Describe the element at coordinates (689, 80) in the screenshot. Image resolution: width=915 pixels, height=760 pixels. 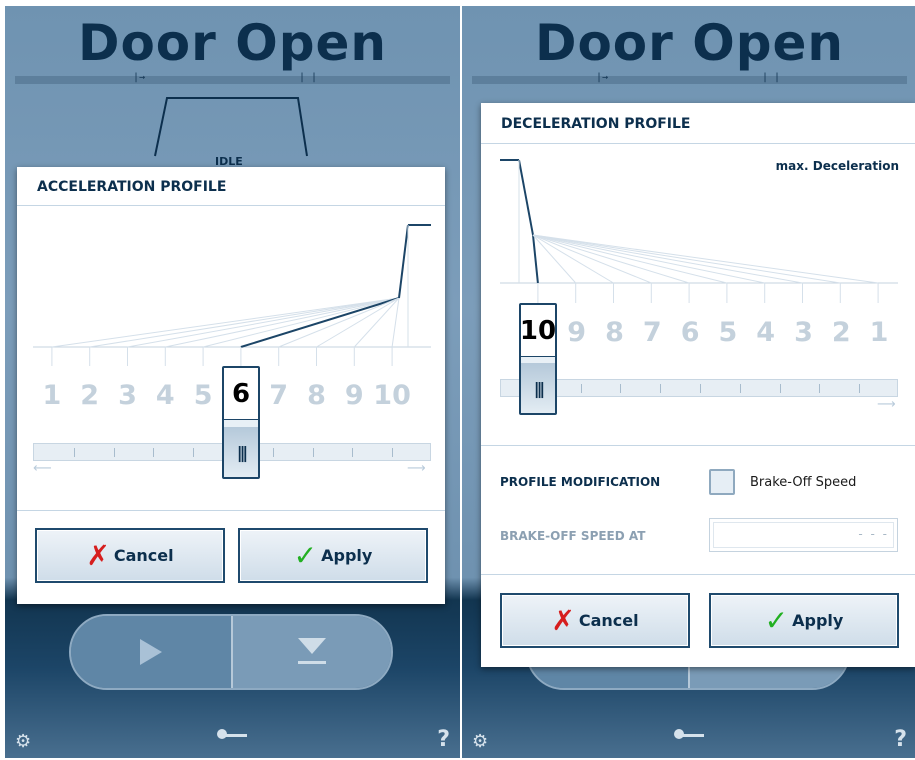
I see `door-position-track` at that location.